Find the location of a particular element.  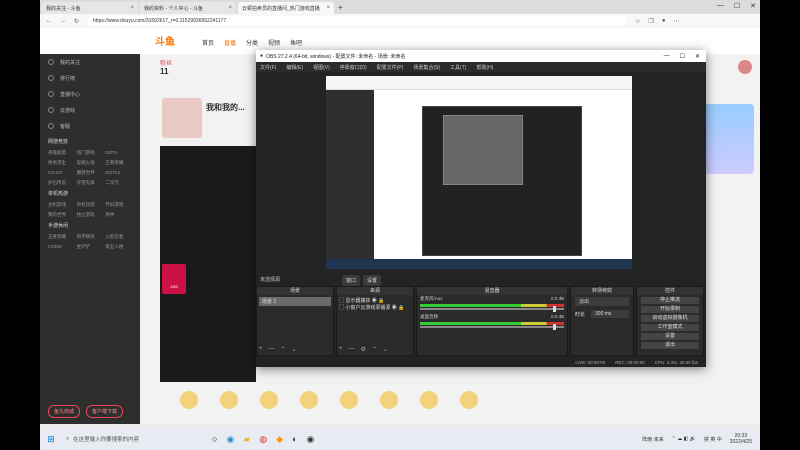

menu-docks: 停靠窗口(D) is located at coordinates (353, 67).